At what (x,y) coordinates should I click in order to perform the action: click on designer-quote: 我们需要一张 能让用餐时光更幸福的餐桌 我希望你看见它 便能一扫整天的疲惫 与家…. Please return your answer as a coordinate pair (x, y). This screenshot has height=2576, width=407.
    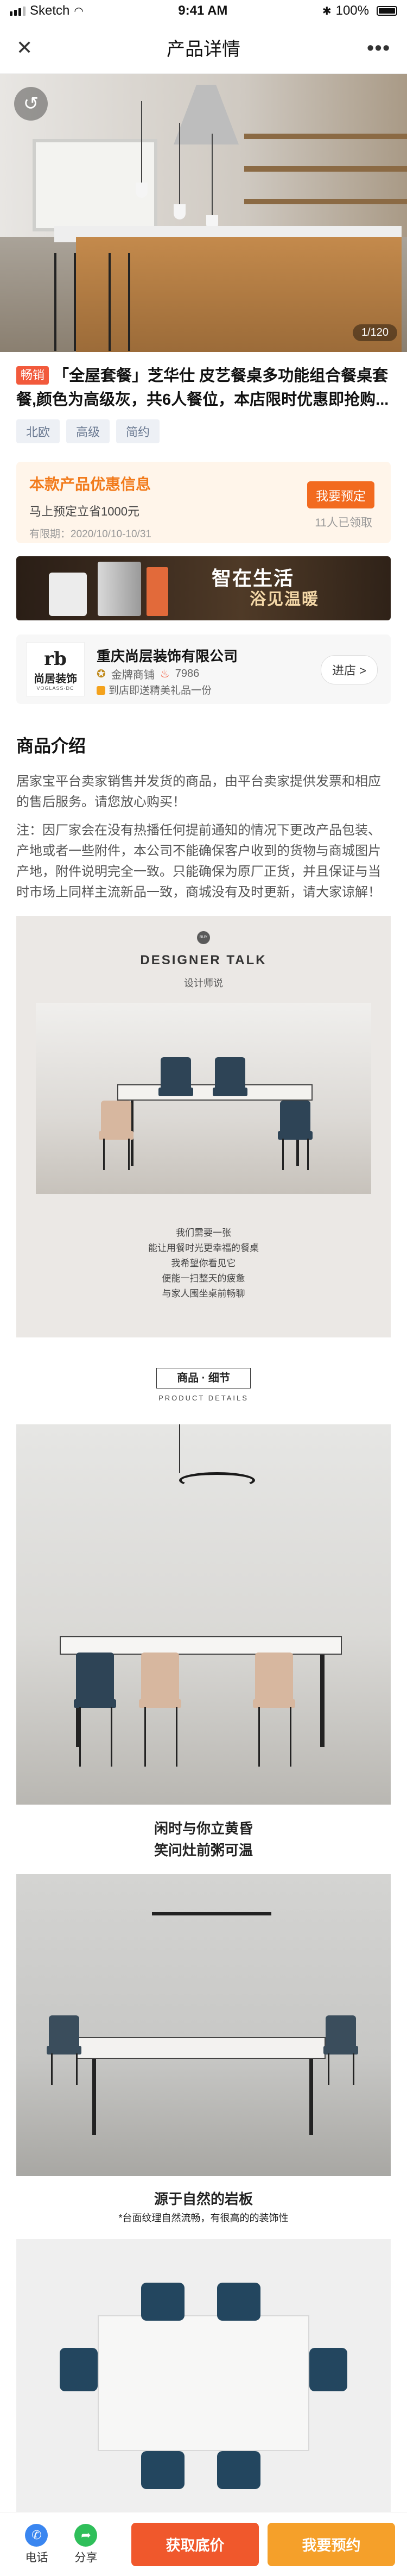
    Looking at the image, I should click on (203, 1263).